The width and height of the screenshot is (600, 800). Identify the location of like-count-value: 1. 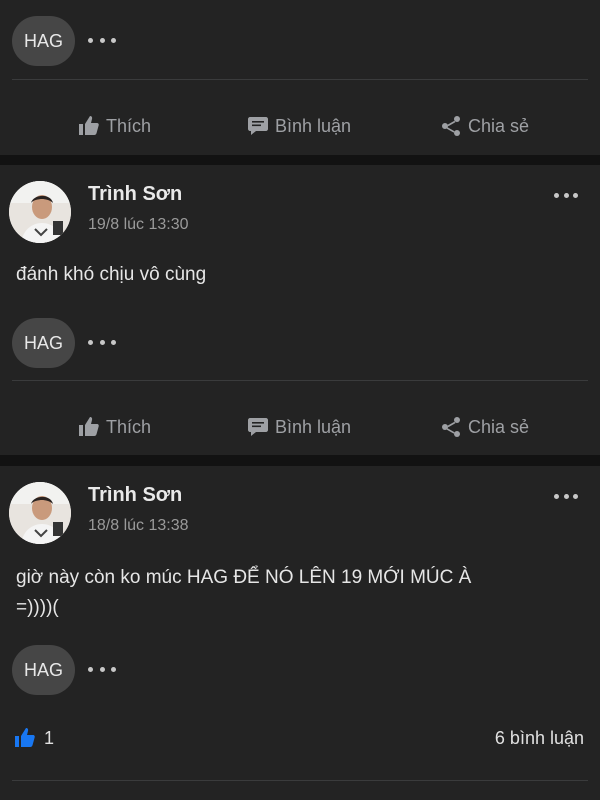
(49, 737).